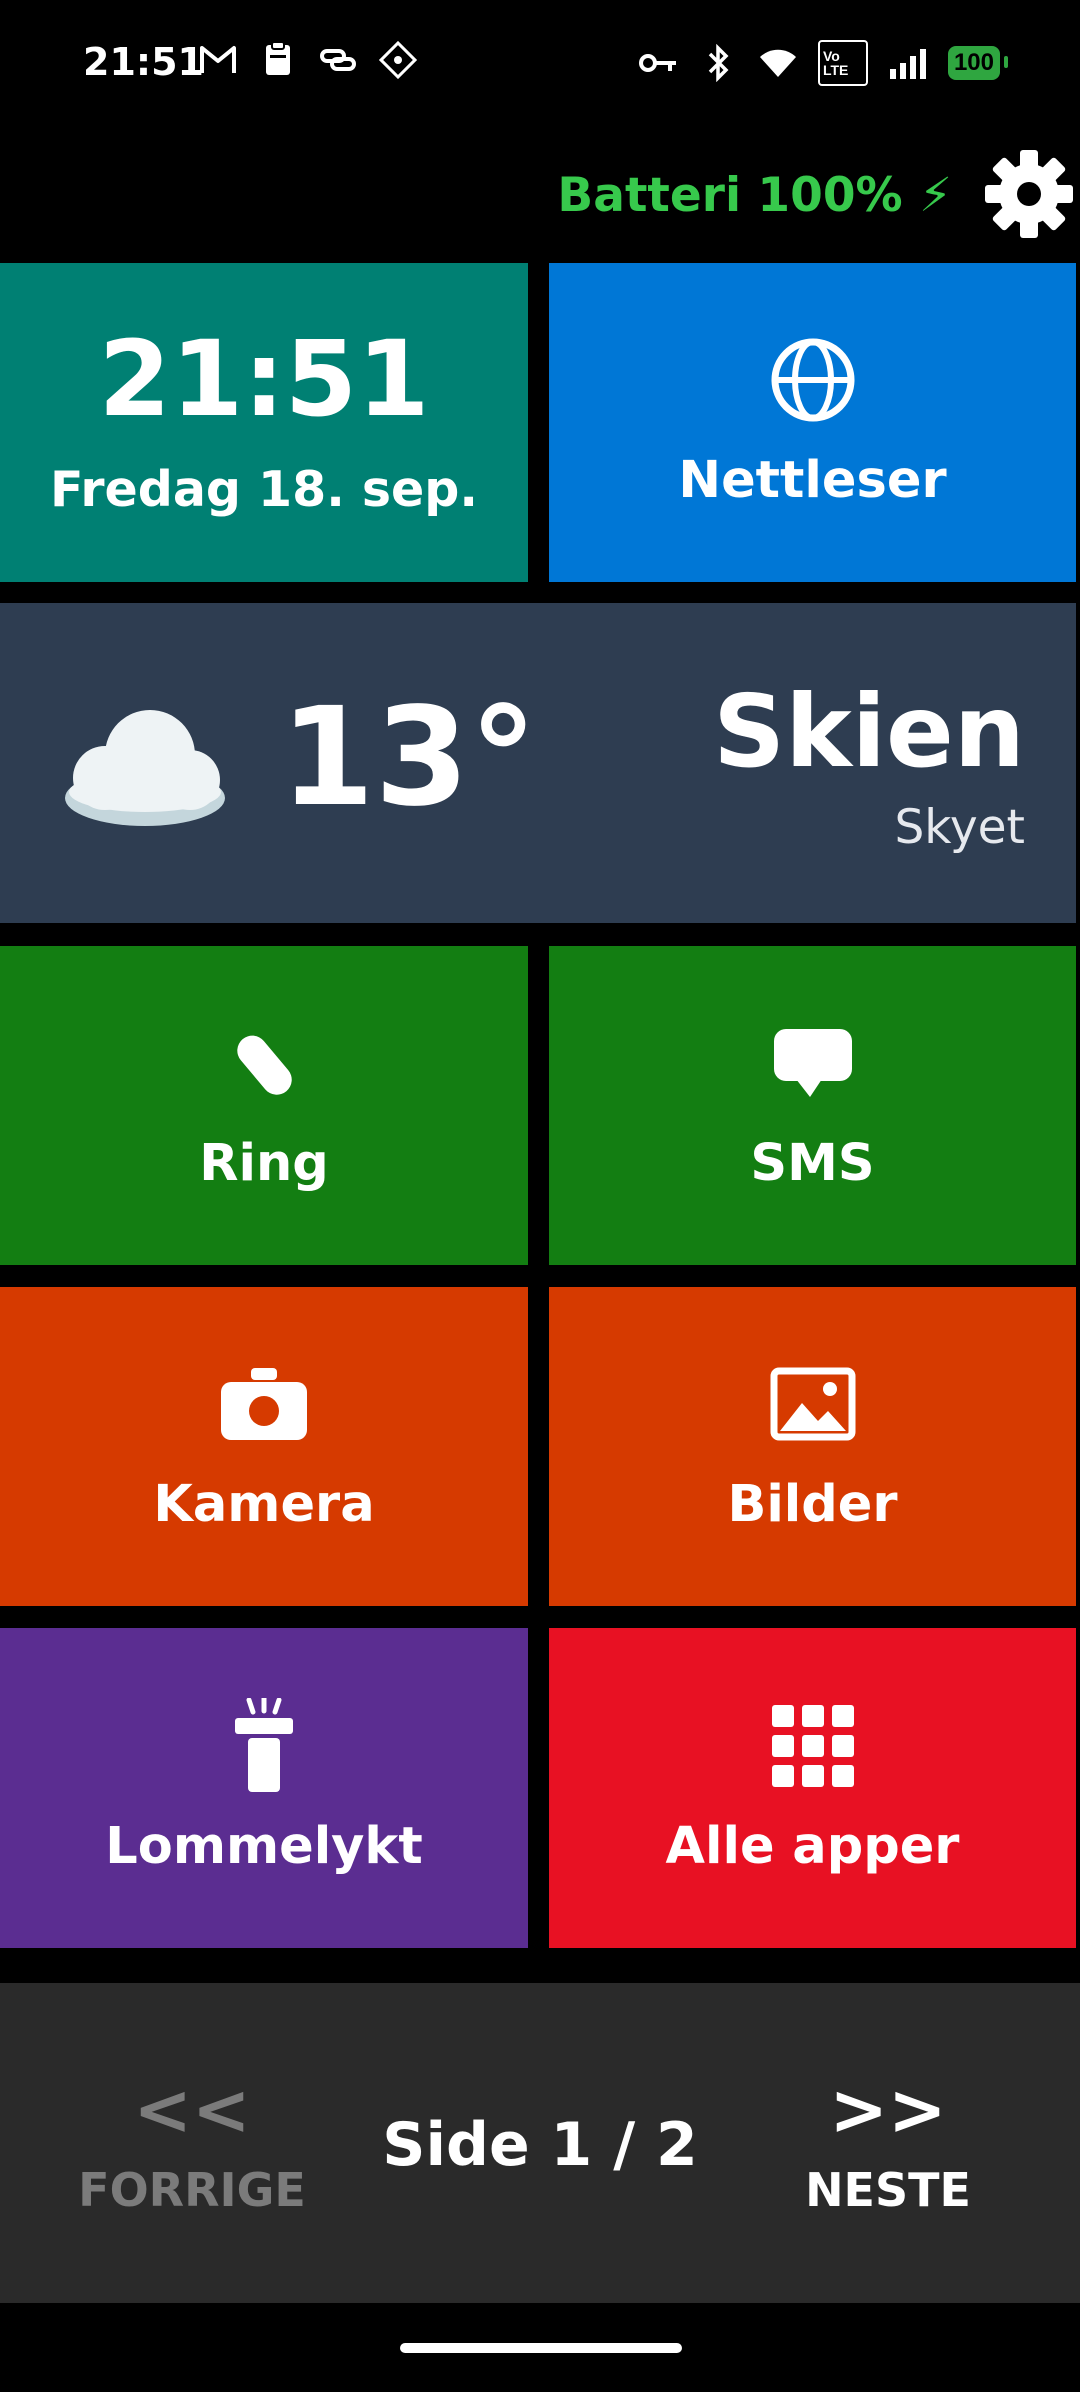  Describe the element at coordinates (264, 379) in the screenshot. I see `clock-time: 21:51` at that location.